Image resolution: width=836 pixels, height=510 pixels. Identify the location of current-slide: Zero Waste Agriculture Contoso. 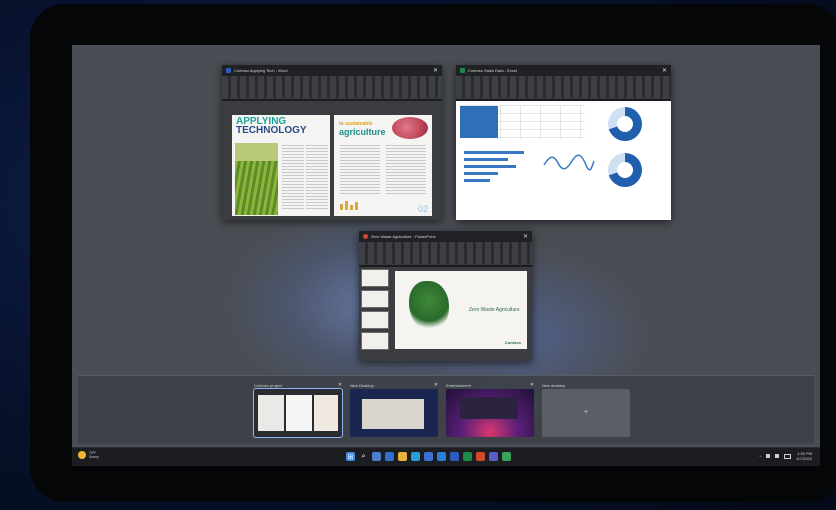
(461, 310).